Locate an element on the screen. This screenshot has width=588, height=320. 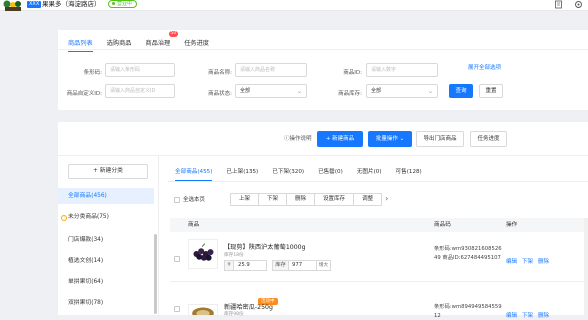
sidebar-border is located at coordinates (158, 235).